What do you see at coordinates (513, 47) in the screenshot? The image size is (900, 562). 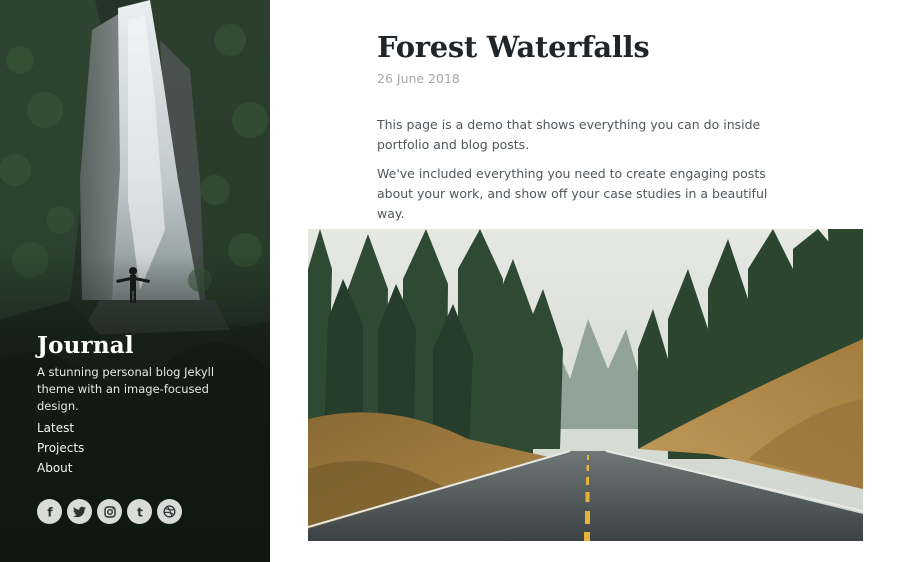 I see `post-title: Forest Waterfalls` at bounding box center [513, 47].